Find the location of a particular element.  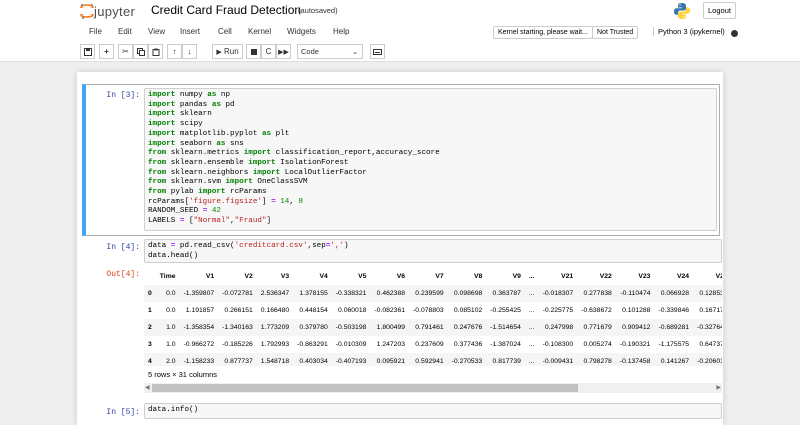

table-cell: 0.592941 is located at coordinates (429, 361).